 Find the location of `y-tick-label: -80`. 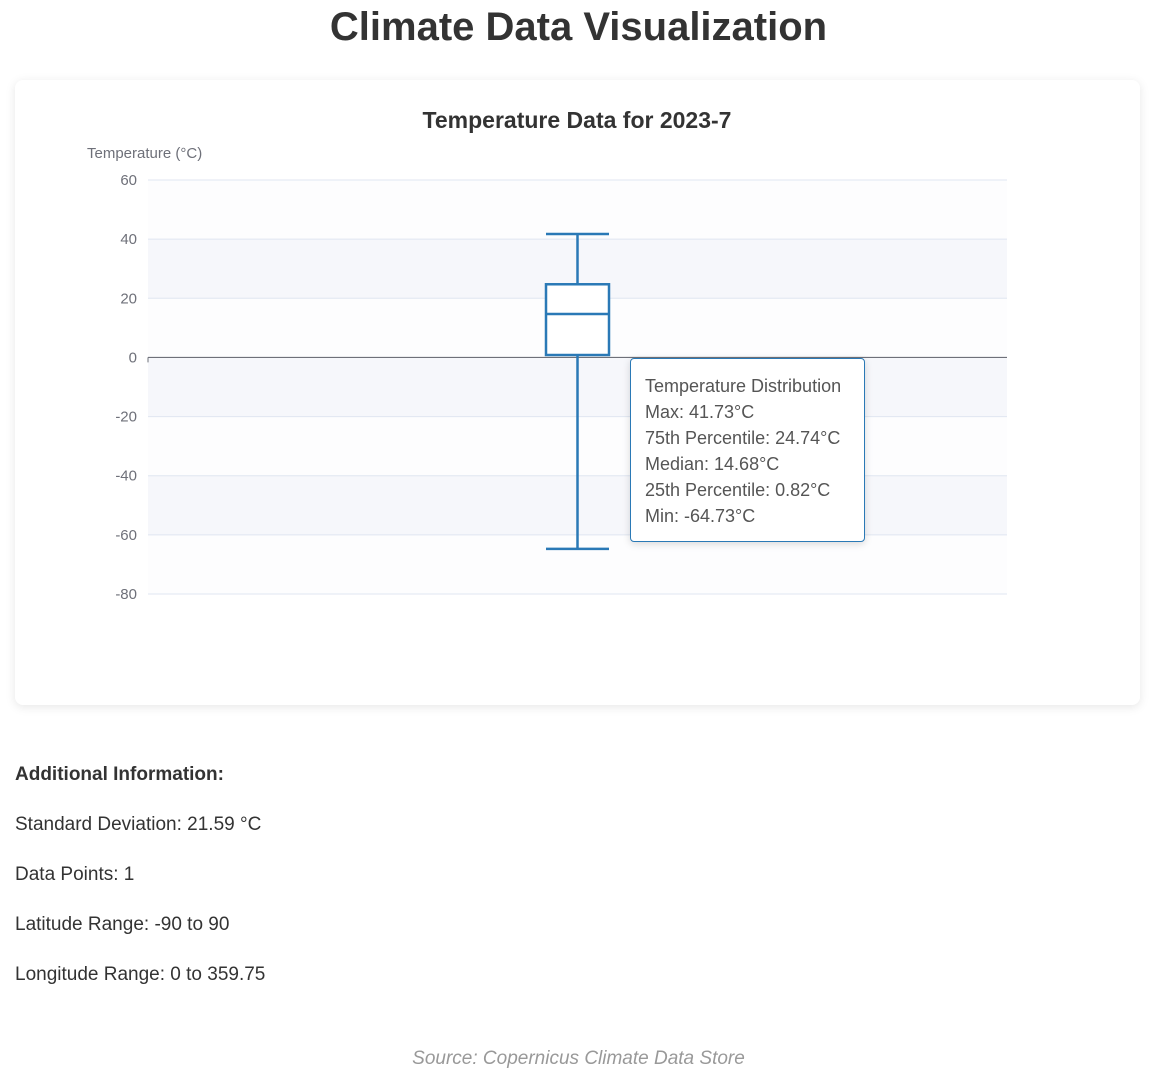

y-tick-label: -80 is located at coordinates (126, 594).